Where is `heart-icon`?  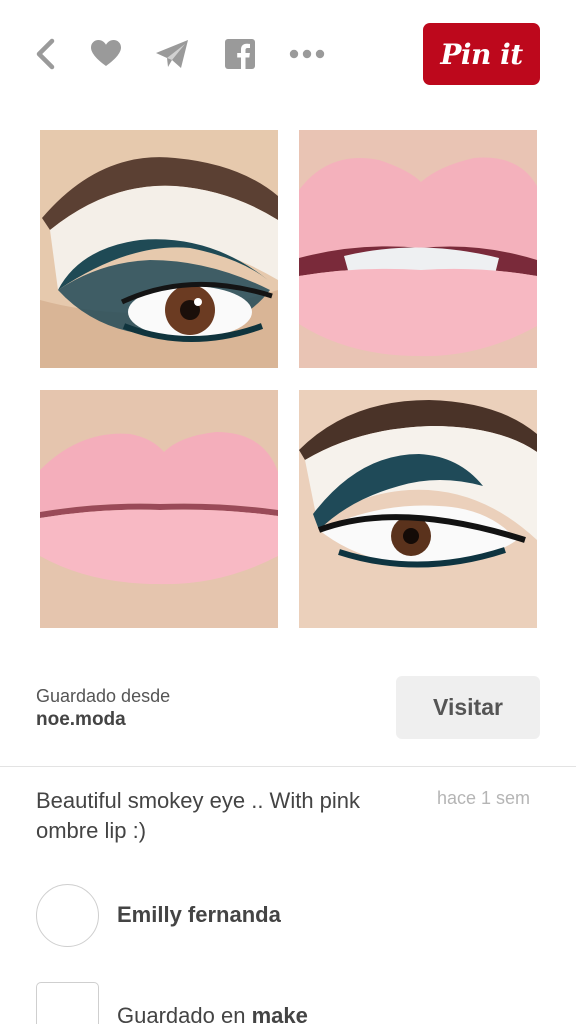 heart-icon is located at coordinates (106, 54).